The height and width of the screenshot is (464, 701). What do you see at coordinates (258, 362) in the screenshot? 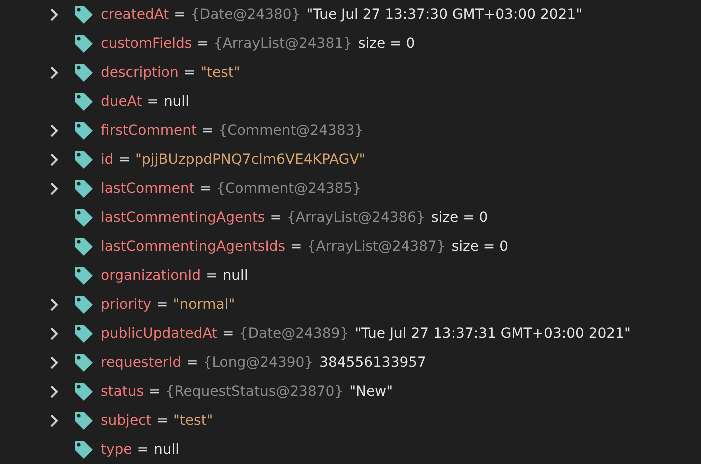
I see `object-reference: {Long@24390}` at bounding box center [258, 362].